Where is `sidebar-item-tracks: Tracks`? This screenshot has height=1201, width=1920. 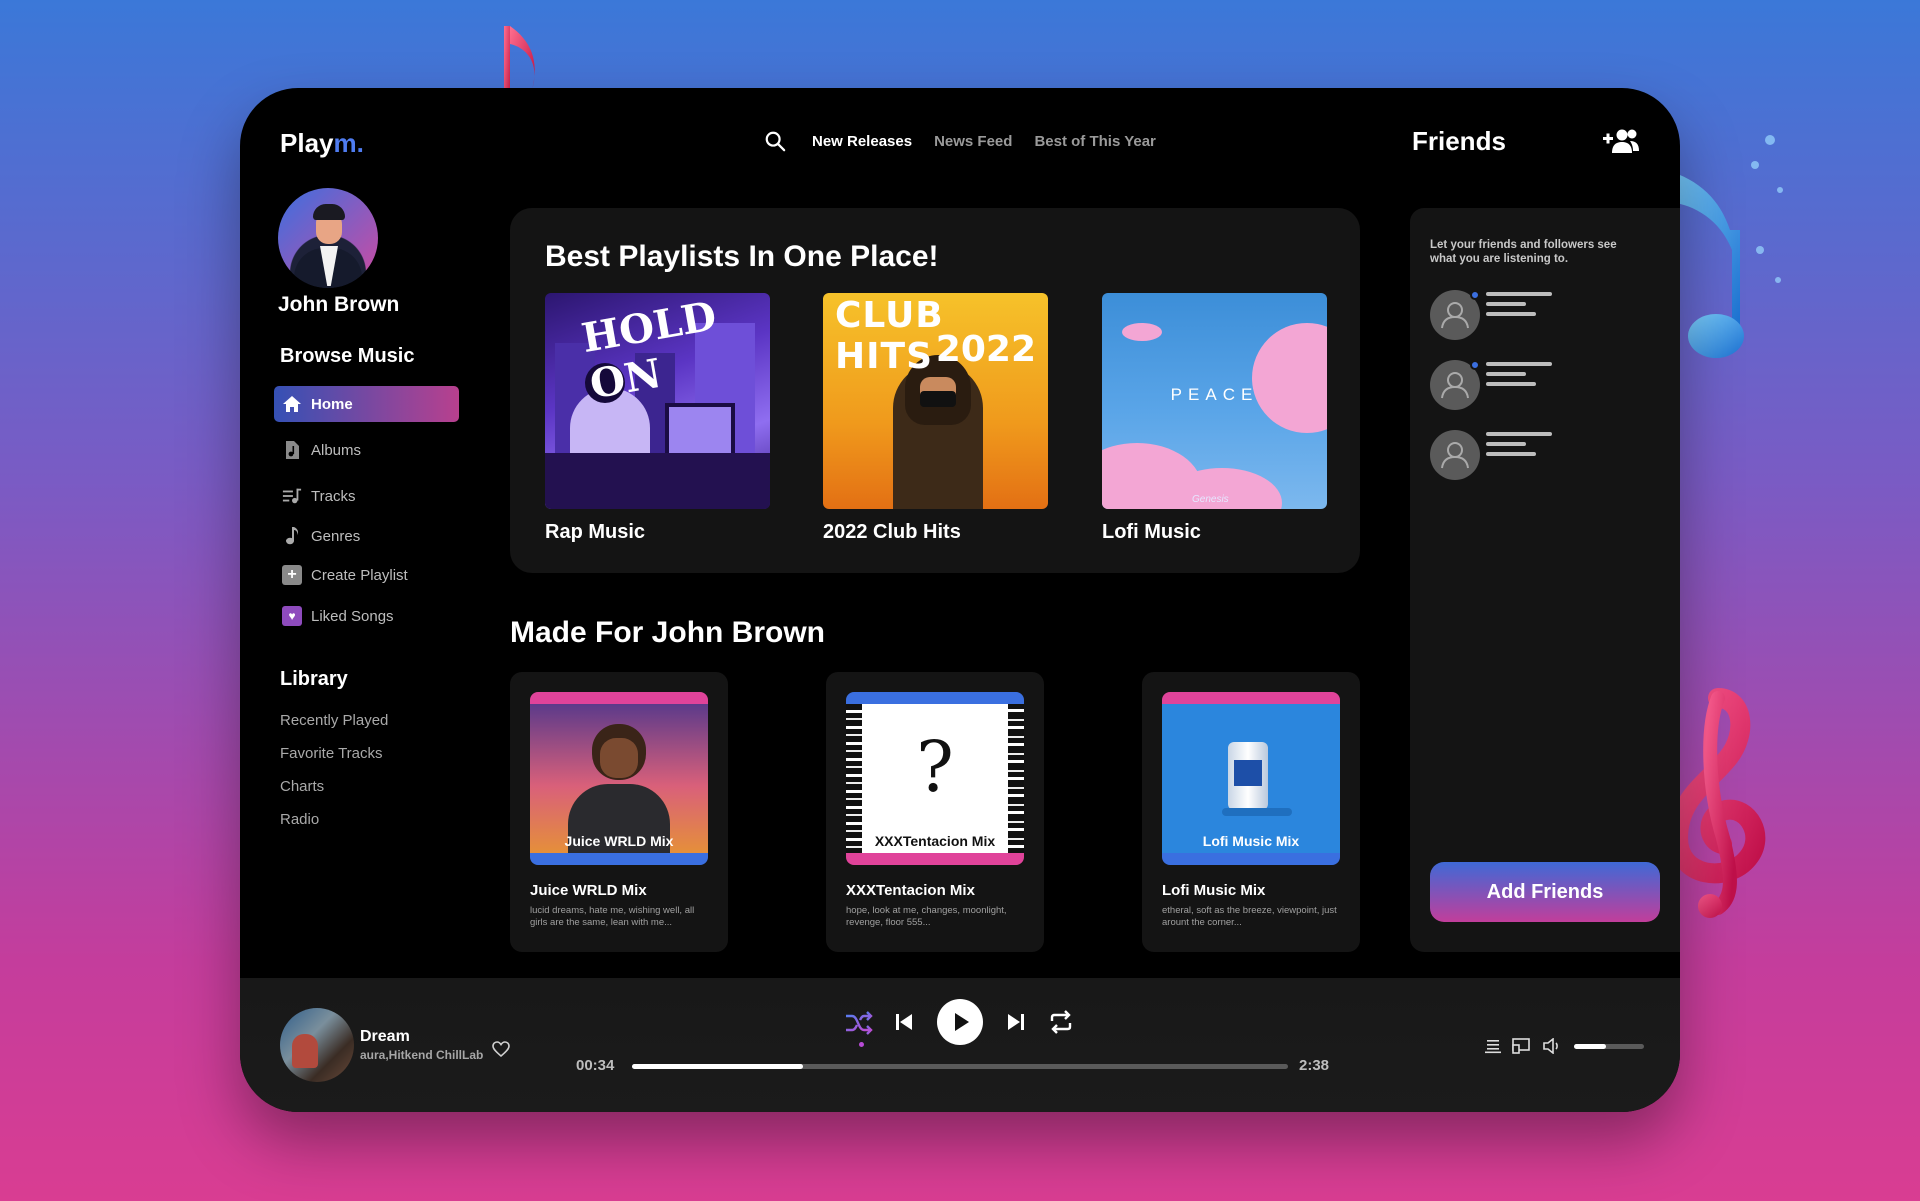 sidebar-item-tracks: Tracks is located at coordinates (366, 496).